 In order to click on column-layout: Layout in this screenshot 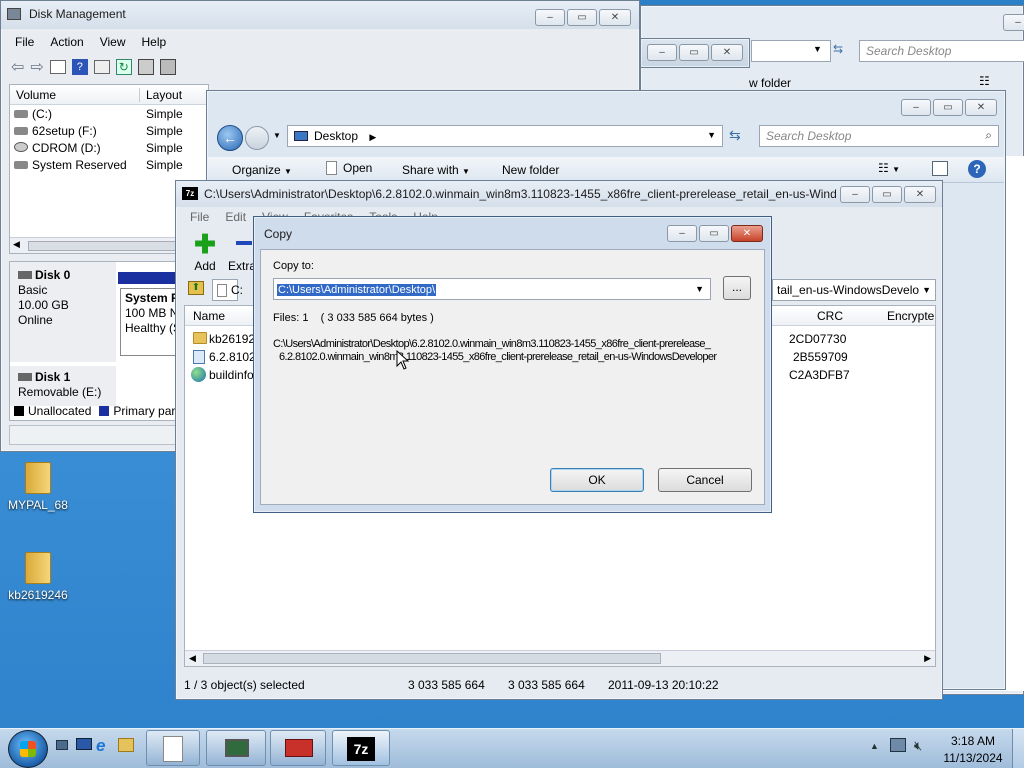, I will do `click(161, 95)`.